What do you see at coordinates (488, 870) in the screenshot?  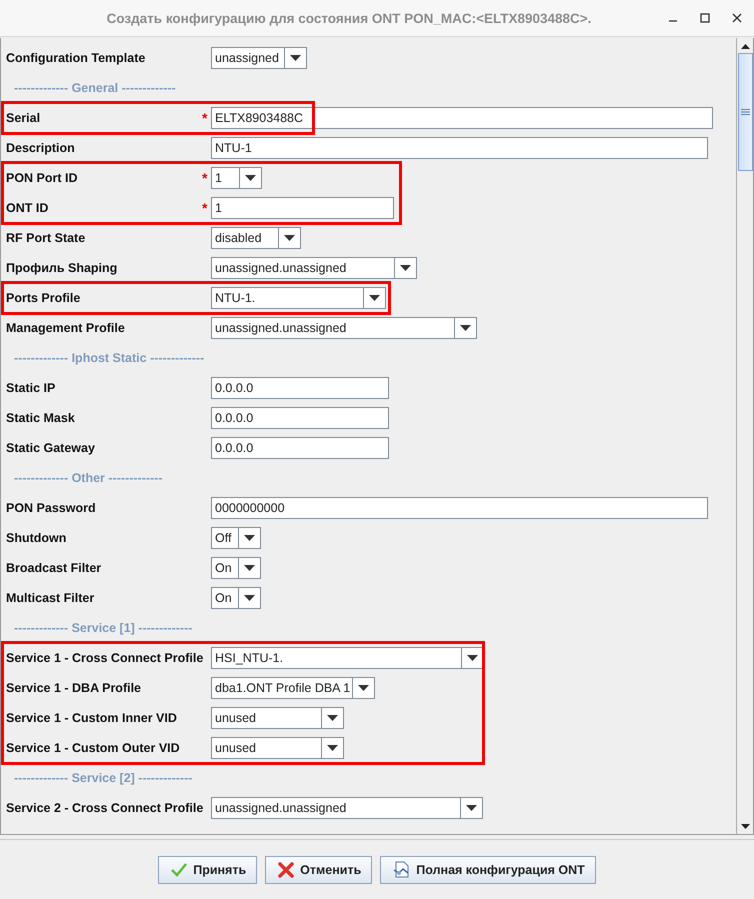 I see `dialog-button: Полная конфигурация ONT` at bounding box center [488, 870].